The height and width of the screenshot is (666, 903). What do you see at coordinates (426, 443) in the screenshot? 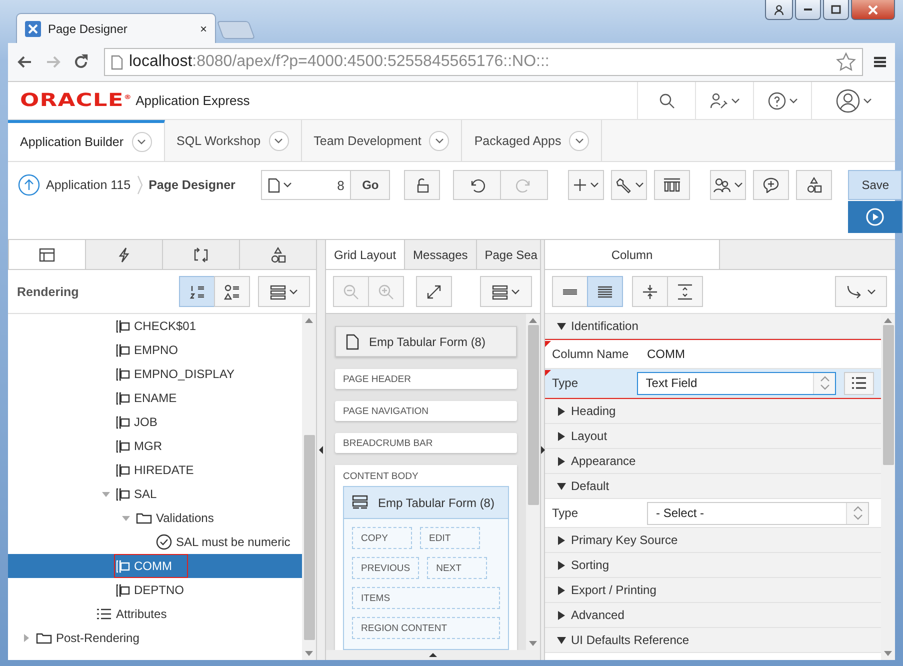
I see `region-card: BREADCRUMB BAR` at bounding box center [426, 443].